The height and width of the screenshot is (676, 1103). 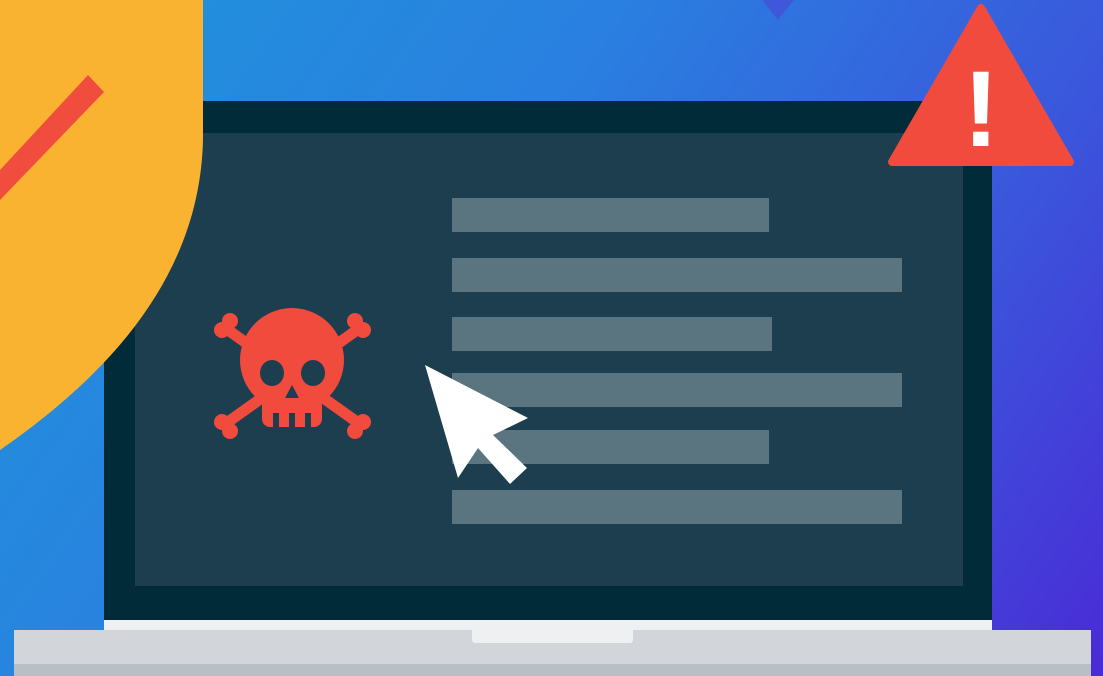 What do you see at coordinates (552, 670) in the screenshot?
I see `laptop-base-edge` at bounding box center [552, 670].